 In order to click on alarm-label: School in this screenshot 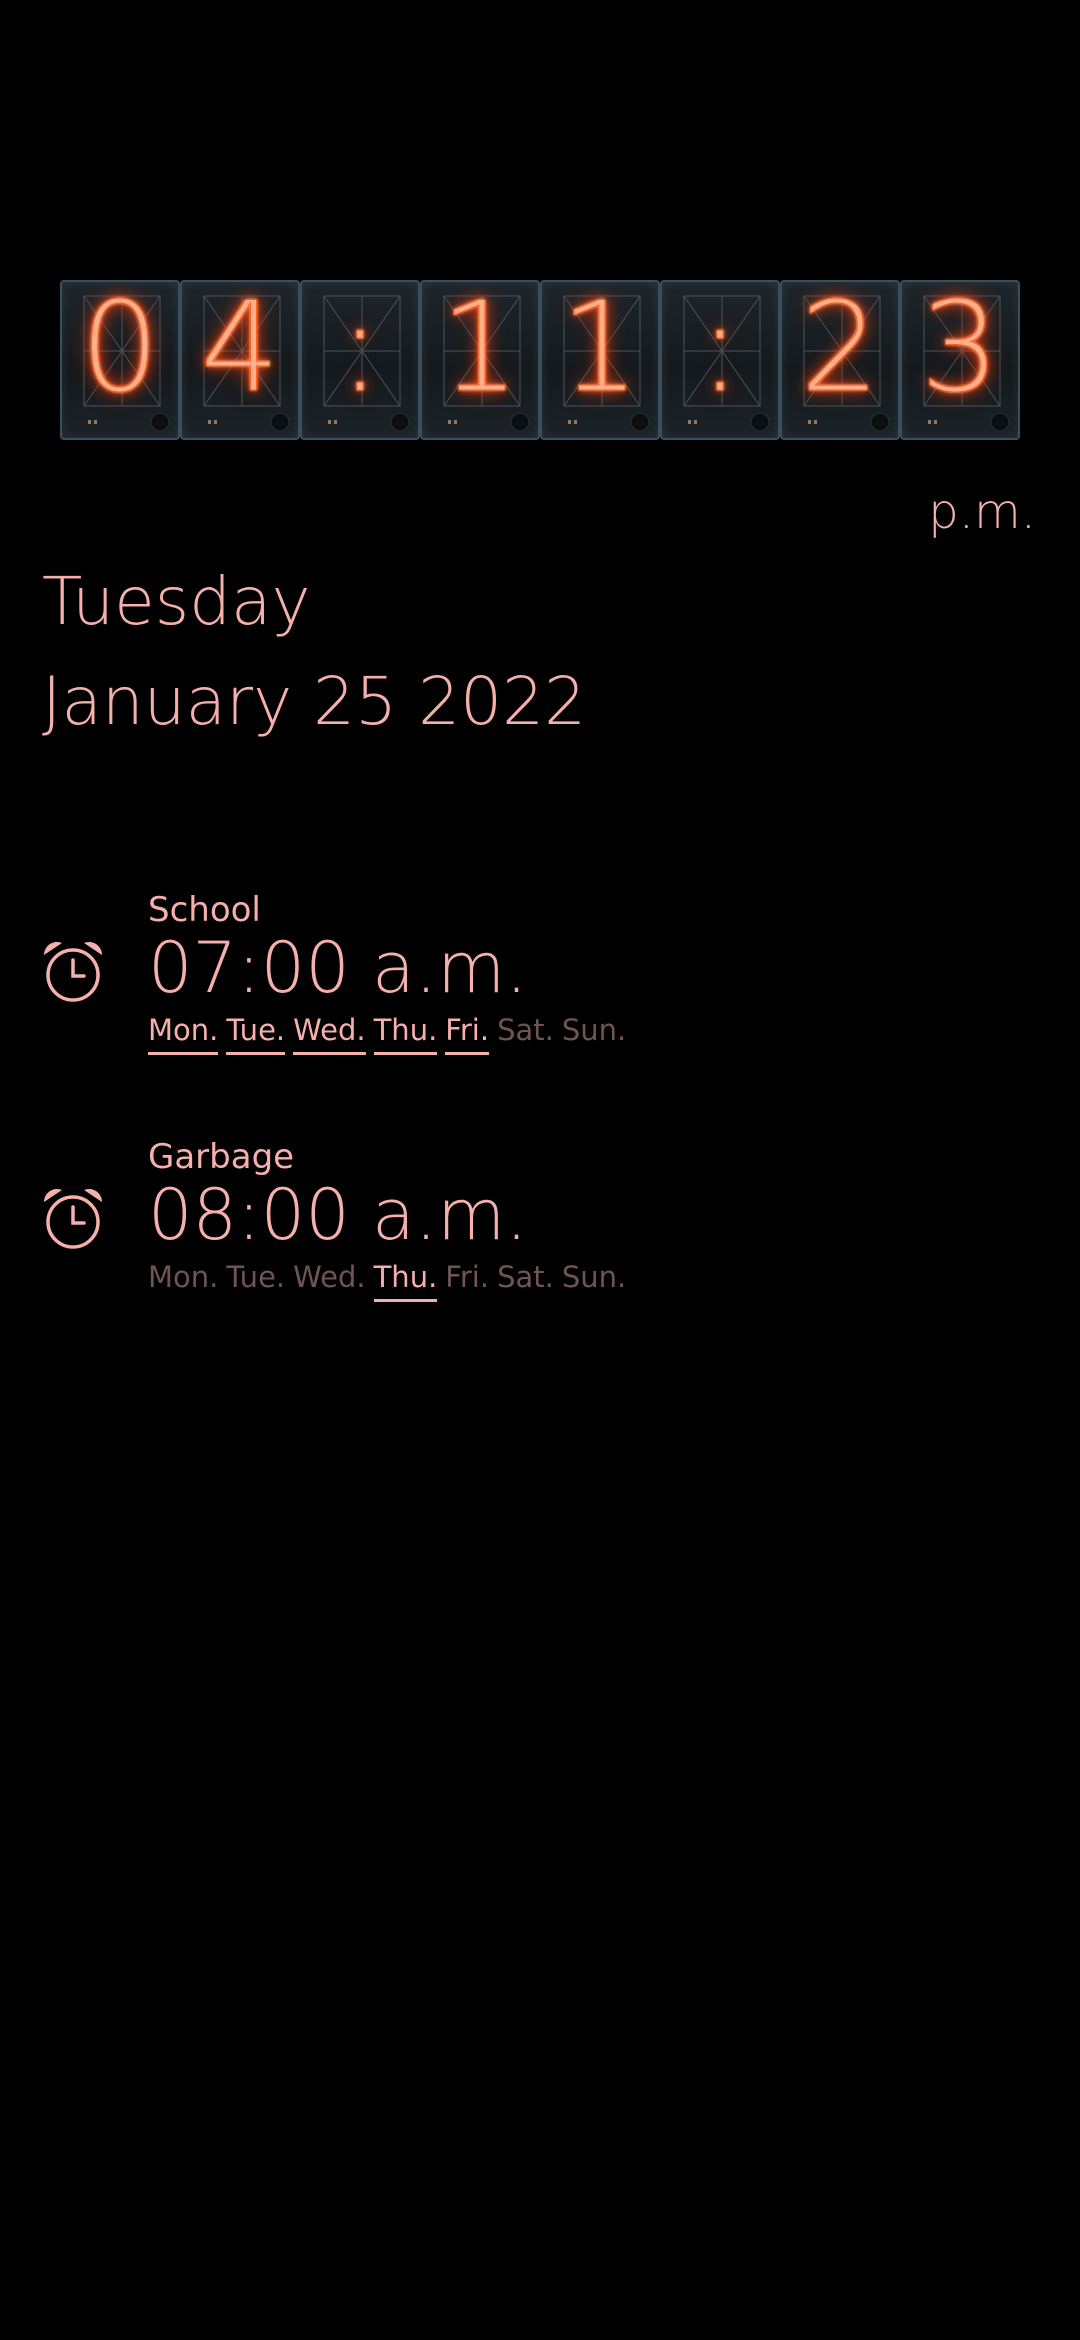, I will do `click(204, 910)`.